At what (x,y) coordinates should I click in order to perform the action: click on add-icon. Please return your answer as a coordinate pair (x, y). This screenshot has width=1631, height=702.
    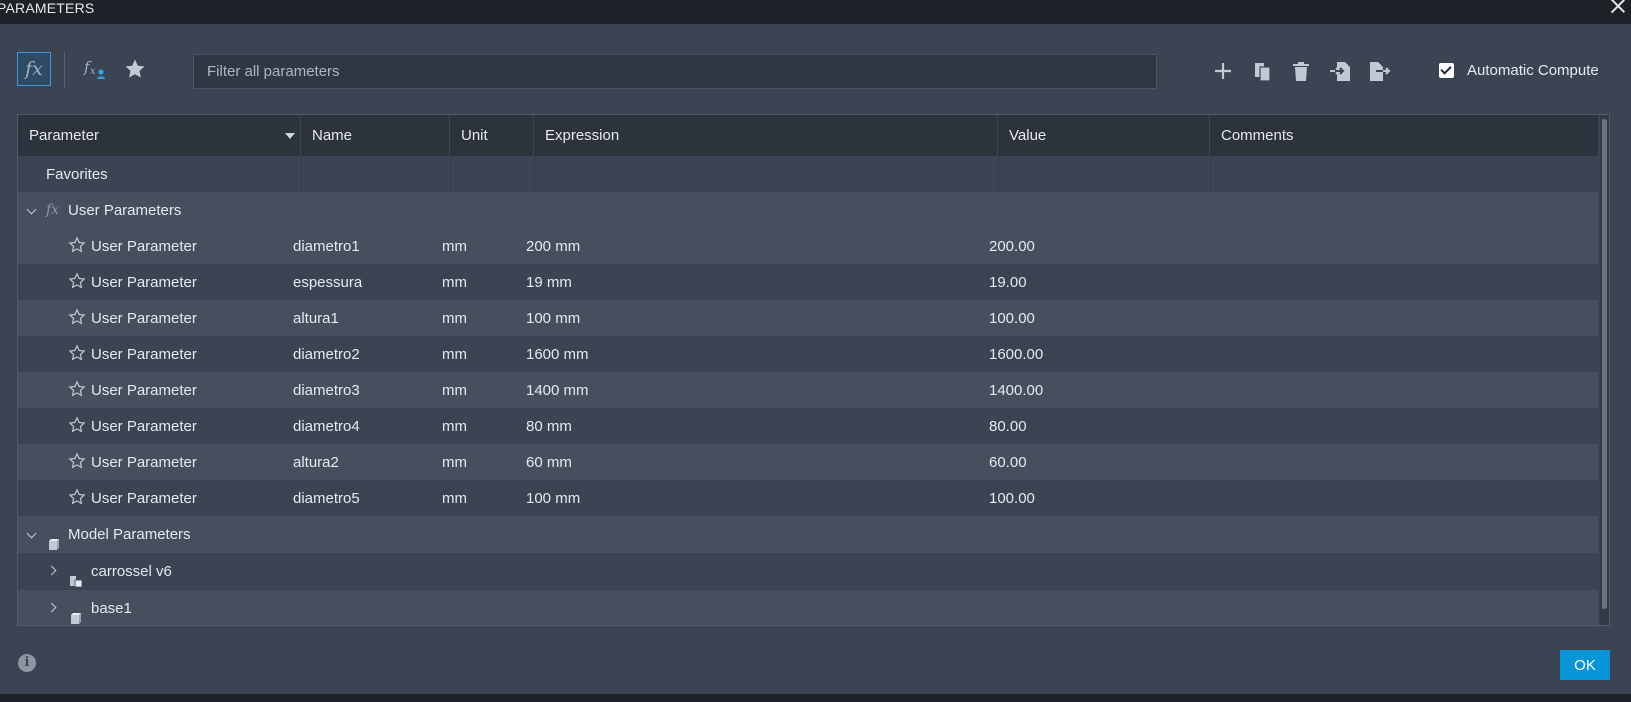
    Looking at the image, I should click on (1223, 71).